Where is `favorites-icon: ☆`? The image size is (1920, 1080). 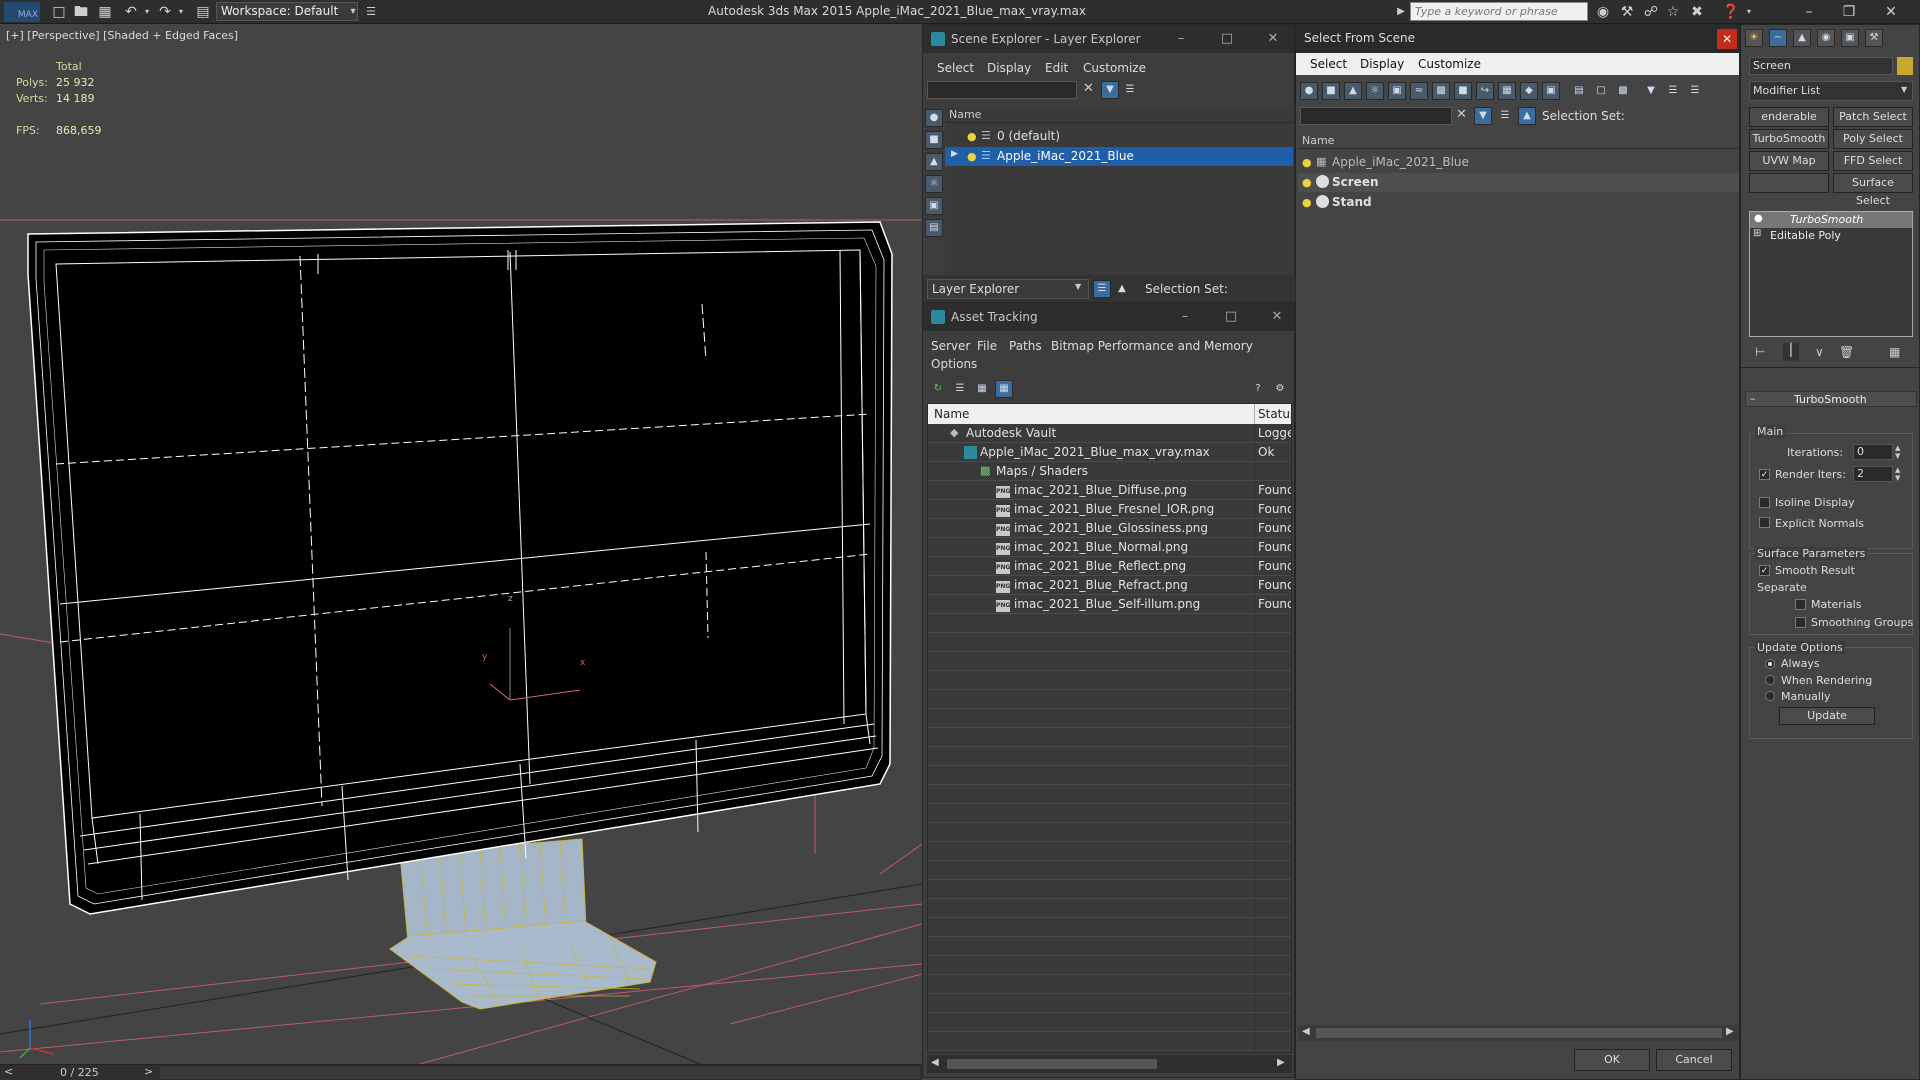 favorites-icon: ☆ is located at coordinates (1673, 12).